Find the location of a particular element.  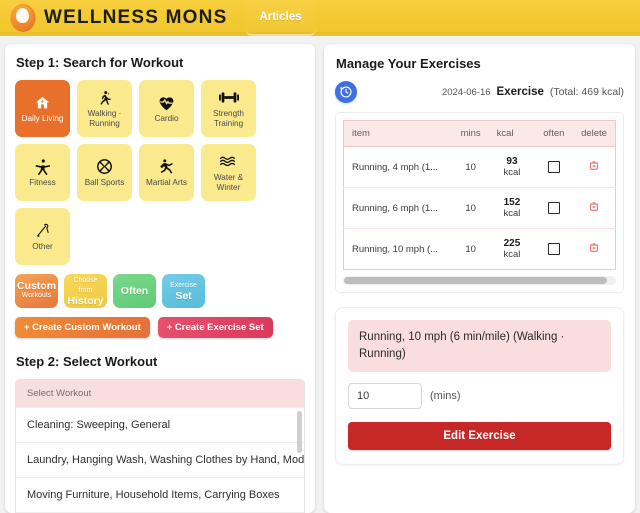

cell-kcal-value: 93 is located at coordinates (512, 161).